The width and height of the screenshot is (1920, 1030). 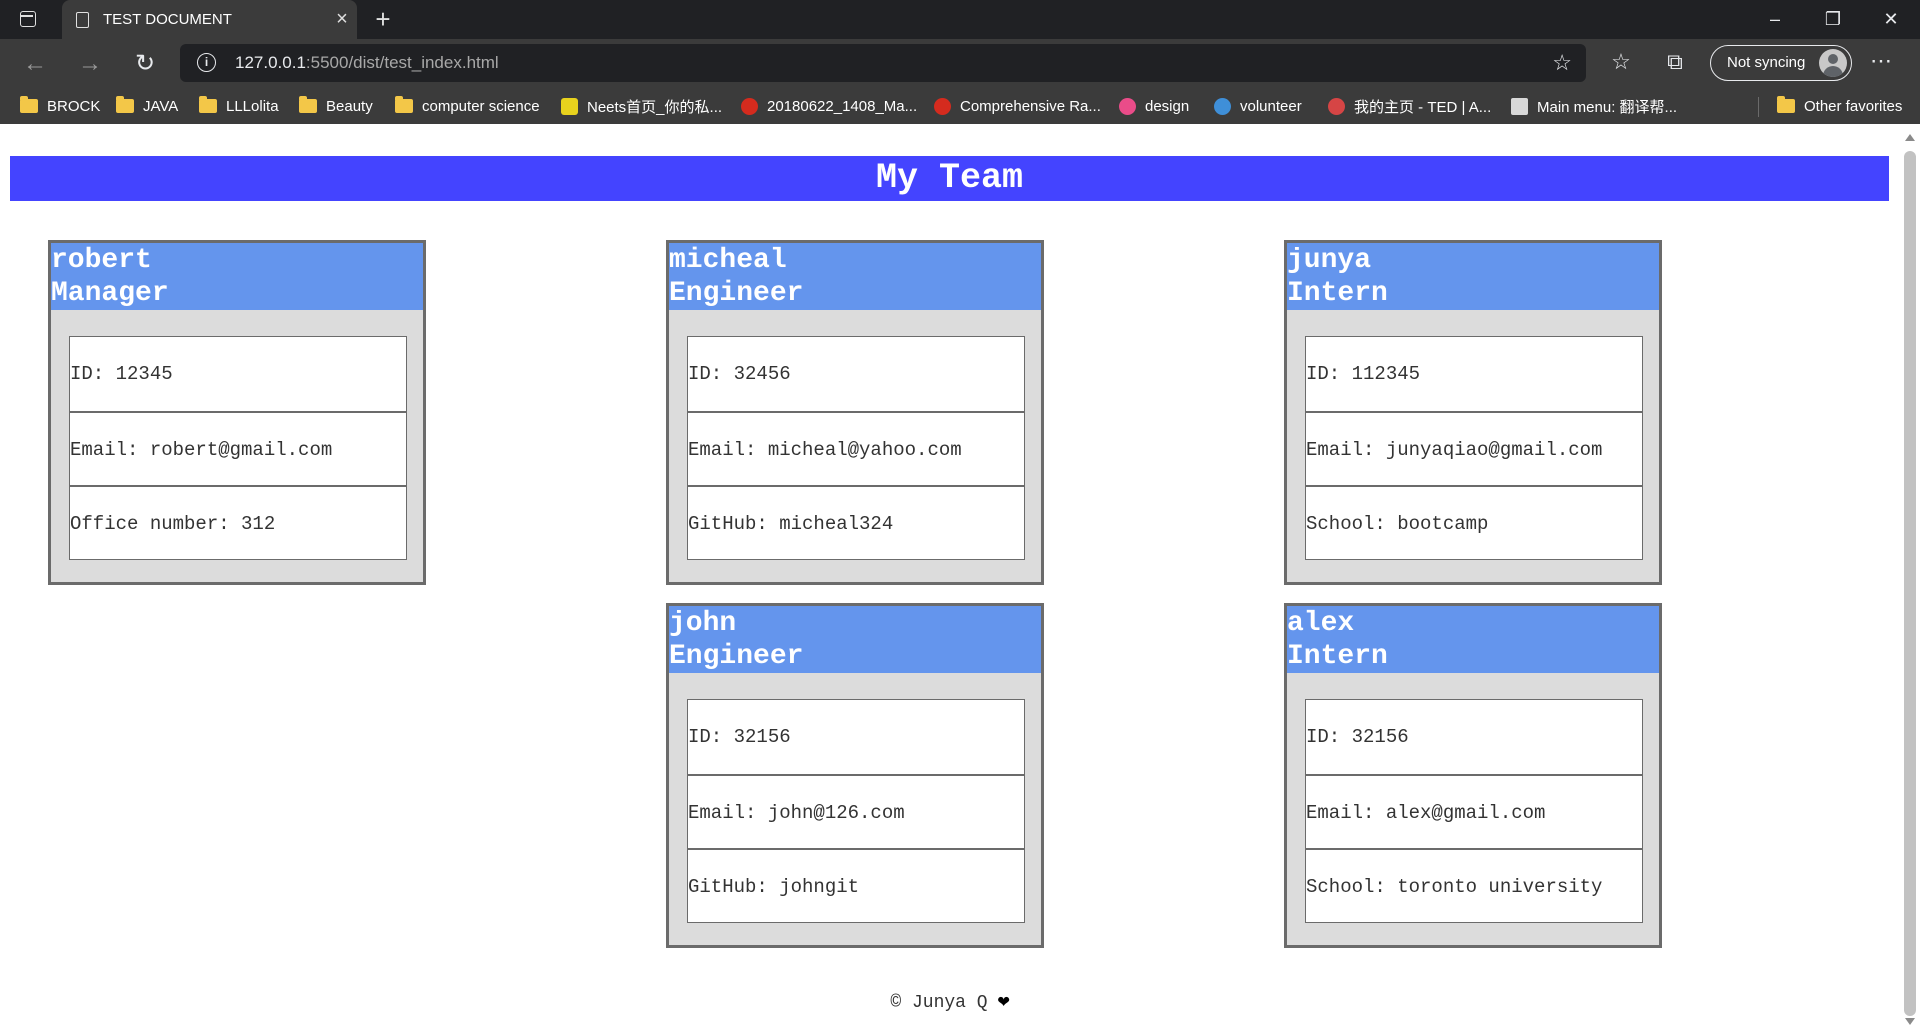 What do you see at coordinates (1329, 260) in the screenshot?
I see `member-name: junya` at bounding box center [1329, 260].